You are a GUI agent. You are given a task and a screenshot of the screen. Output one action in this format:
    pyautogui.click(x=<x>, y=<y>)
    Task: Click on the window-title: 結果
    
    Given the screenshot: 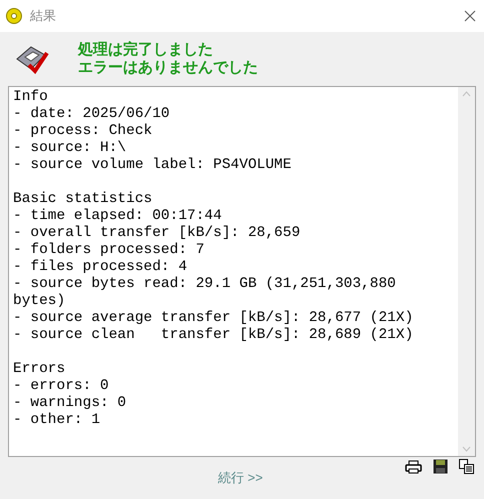 What is the action you would take?
    pyautogui.click(x=43, y=16)
    